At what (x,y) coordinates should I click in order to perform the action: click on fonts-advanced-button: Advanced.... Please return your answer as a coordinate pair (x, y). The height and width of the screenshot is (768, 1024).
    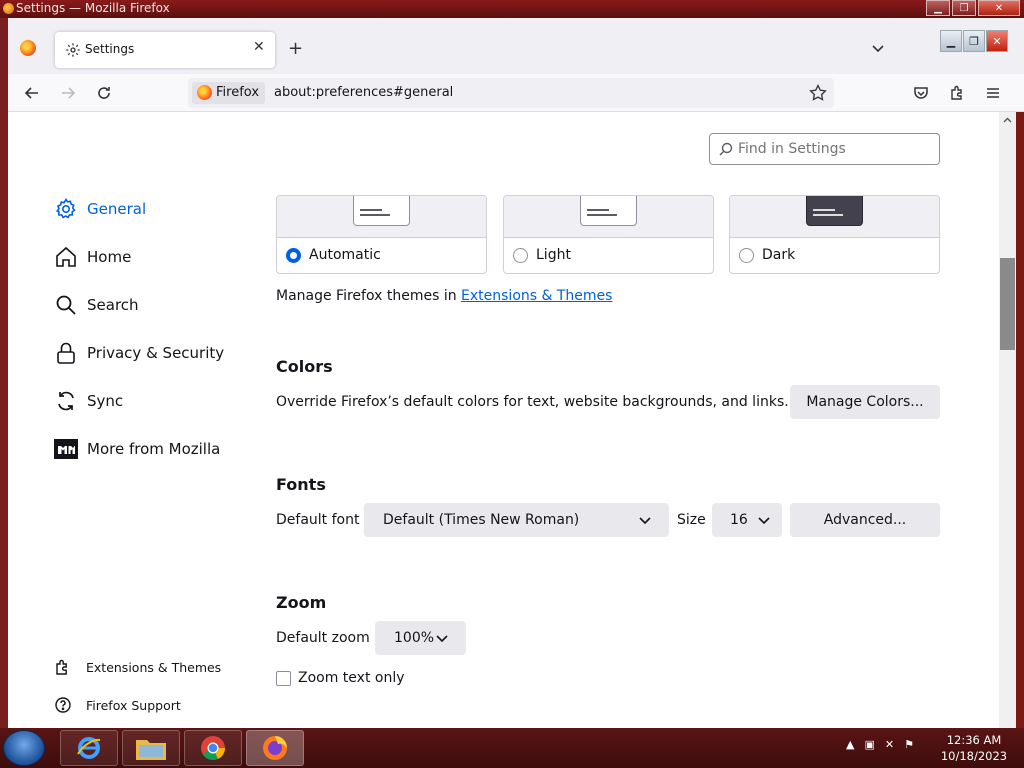
    Looking at the image, I should click on (865, 520).